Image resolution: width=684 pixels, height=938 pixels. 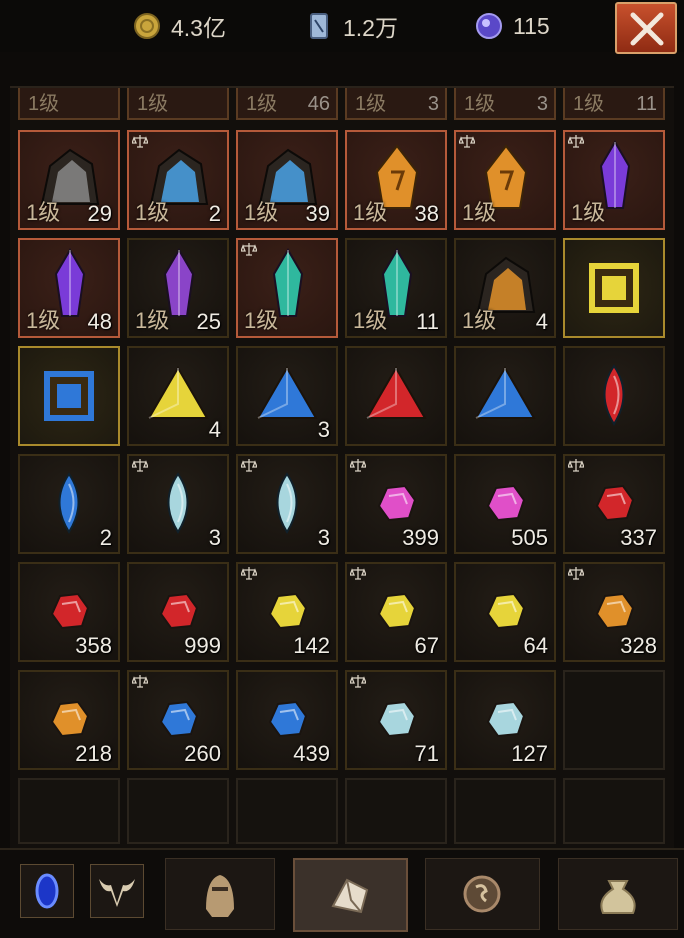 What do you see at coordinates (614, 104) in the screenshot?
I see `inventory-slot-partial: 1级 11` at bounding box center [614, 104].